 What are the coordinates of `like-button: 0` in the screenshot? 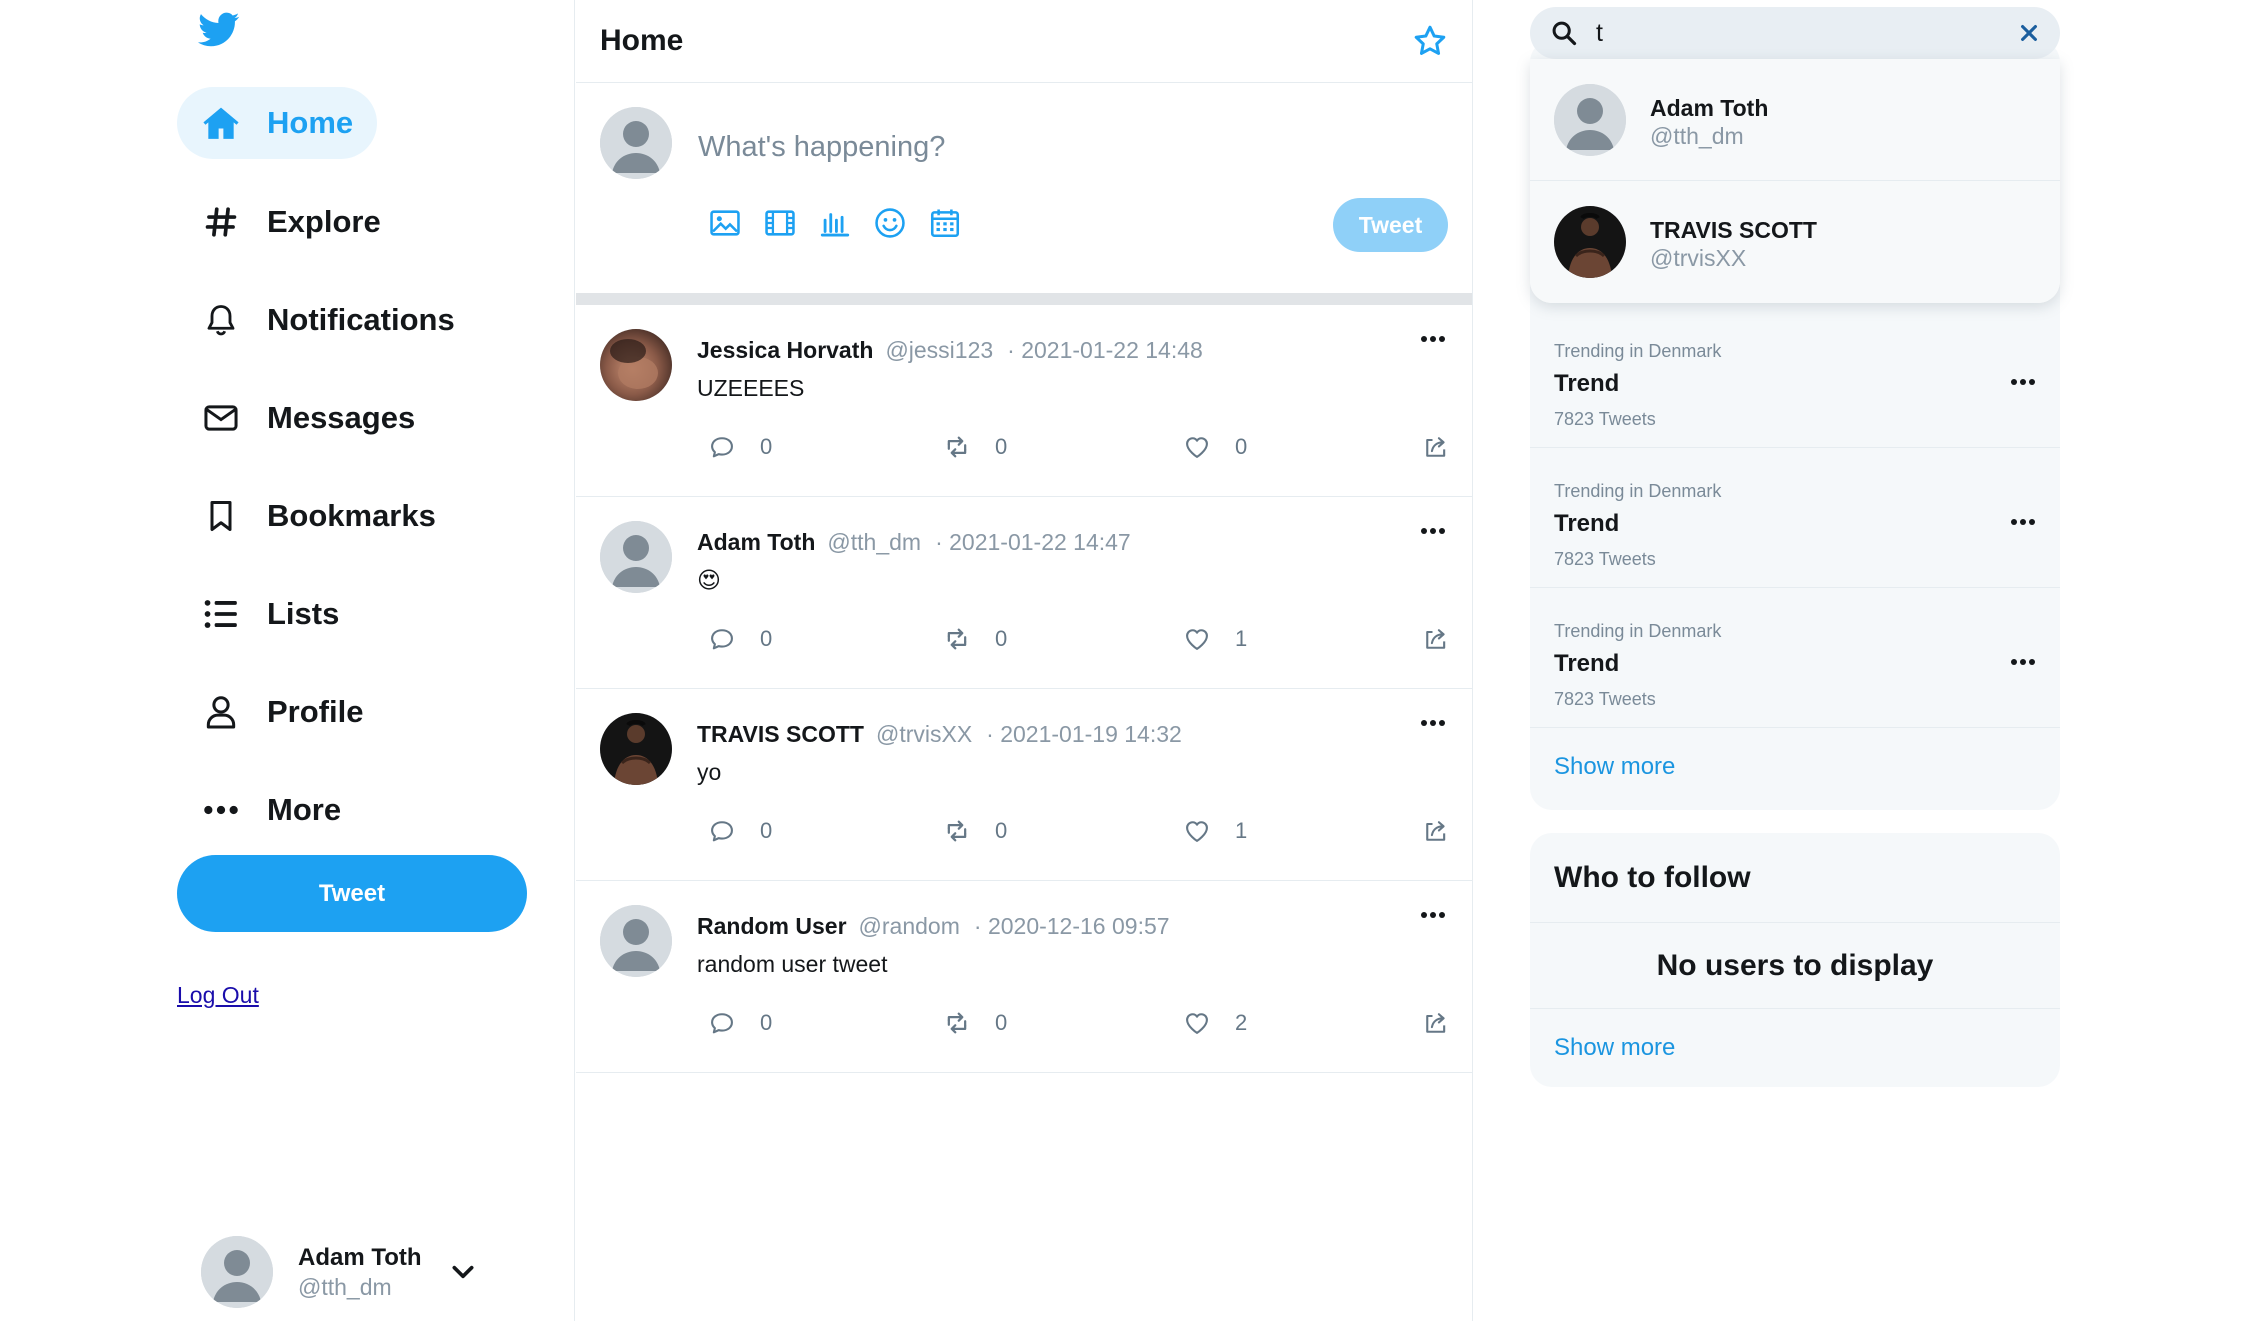 It's located at (1215, 447).